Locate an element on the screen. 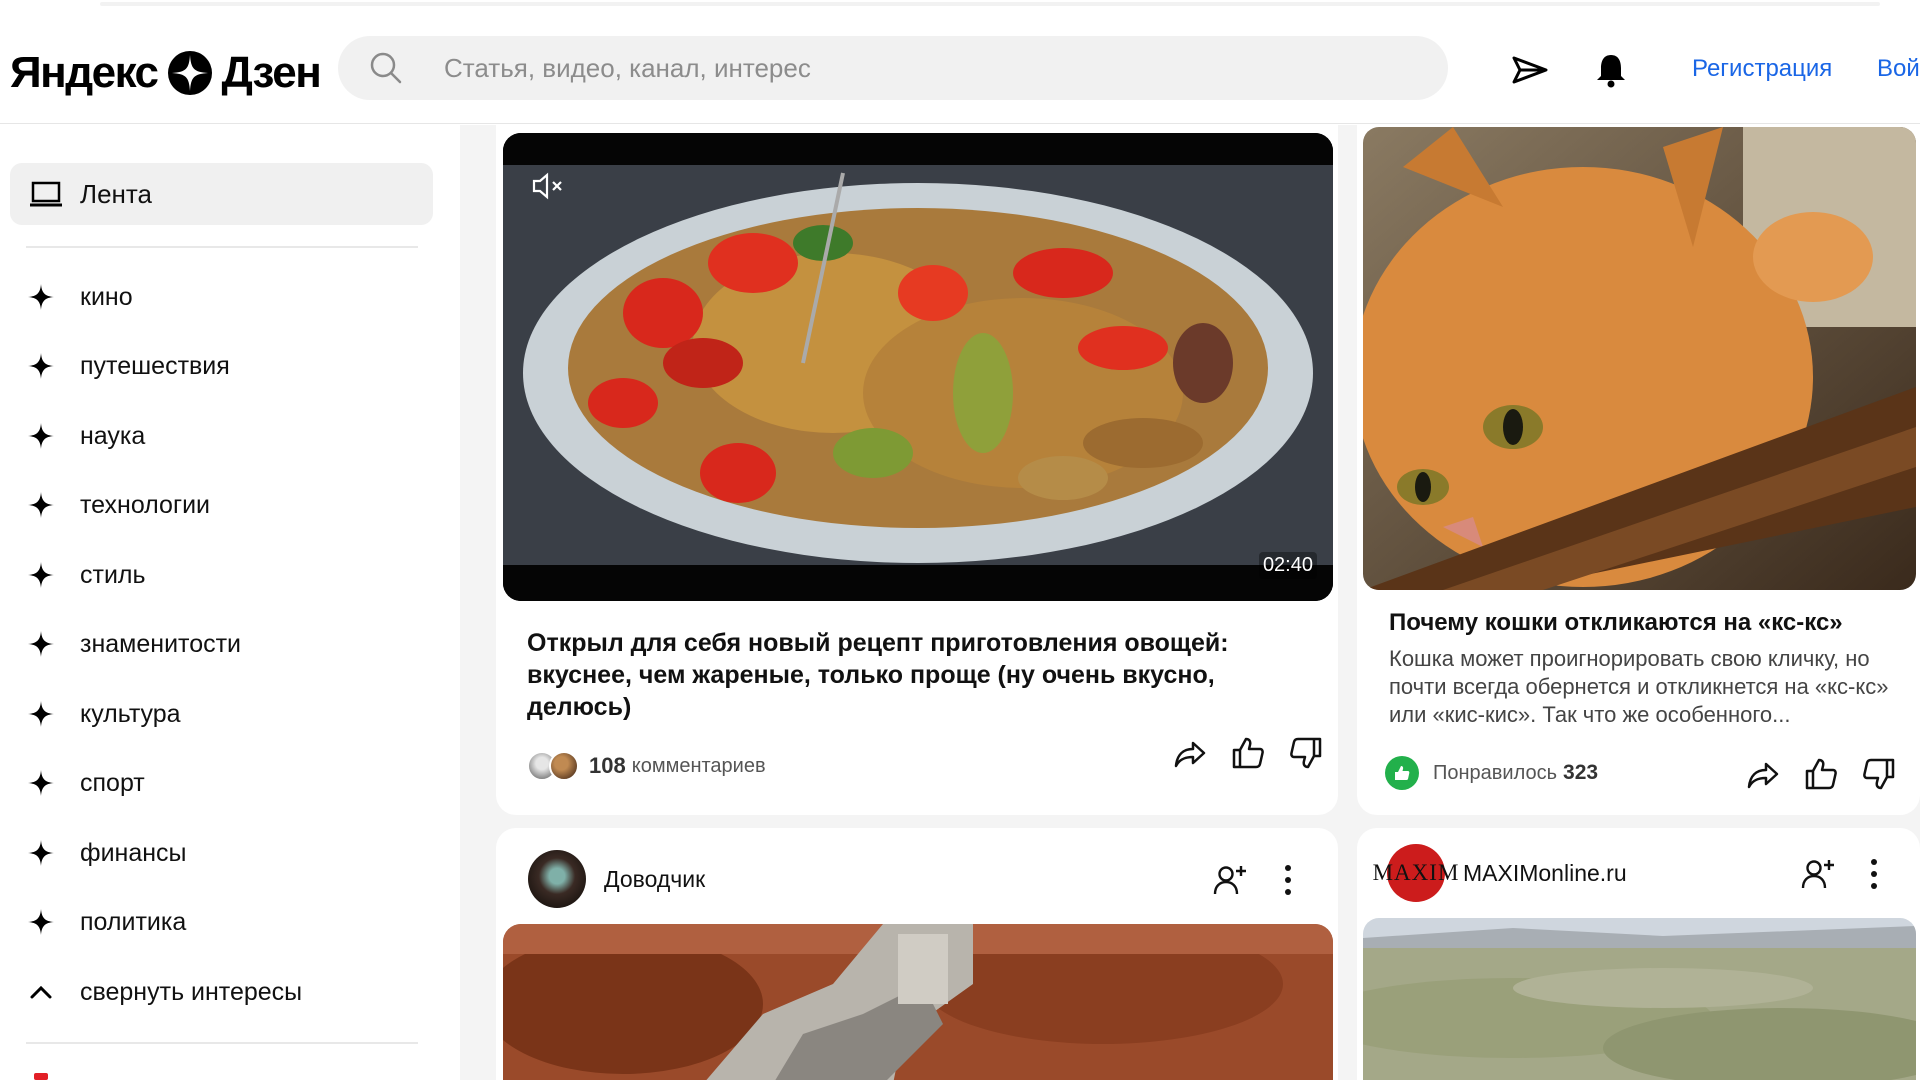 Image resolution: width=1920 pixels, height=1080 pixels. sidebar-red-mark is located at coordinates (41, 1076).